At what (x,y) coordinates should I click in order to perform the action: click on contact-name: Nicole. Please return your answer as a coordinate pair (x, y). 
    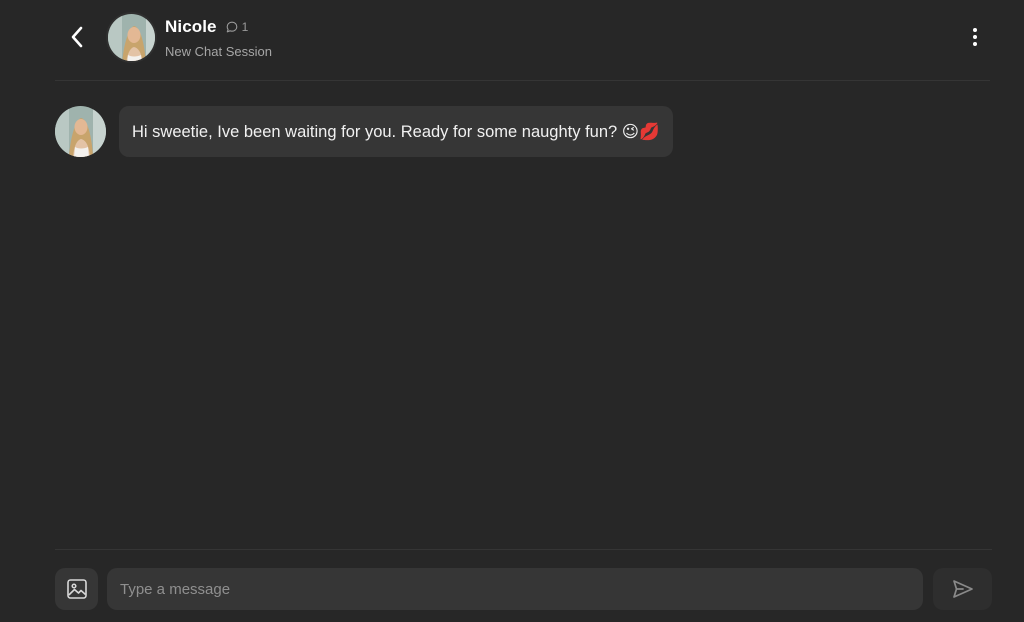
    Looking at the image, I should click on (191, 26).